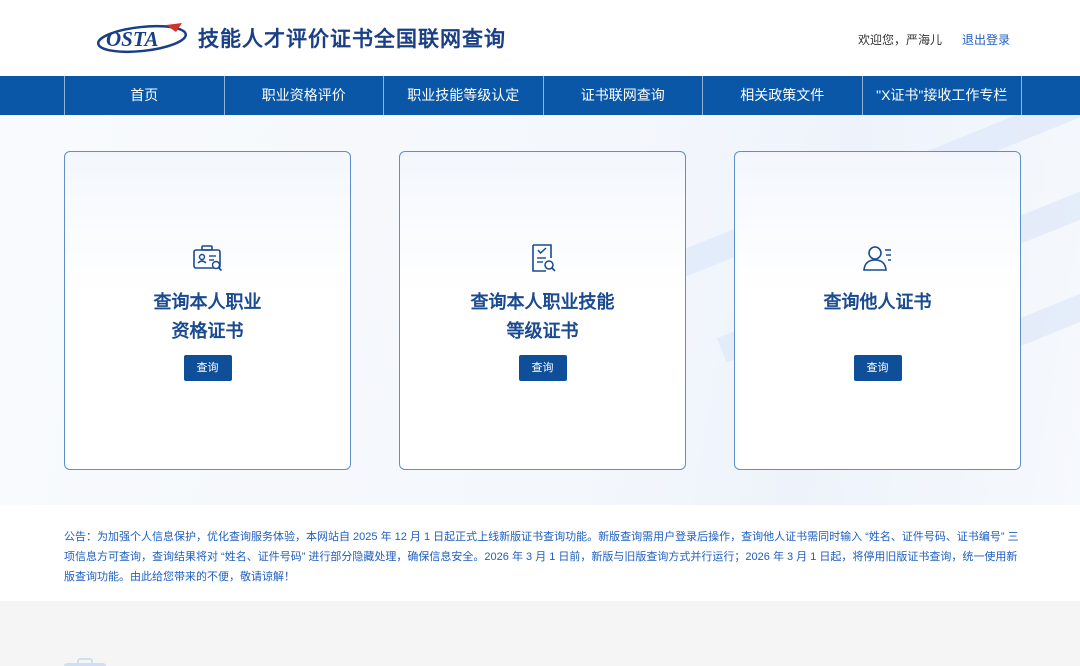  Describe the element at coordinates (207, 331) in the screenshot. I see `card-title-line2: 资格证书` at that location.